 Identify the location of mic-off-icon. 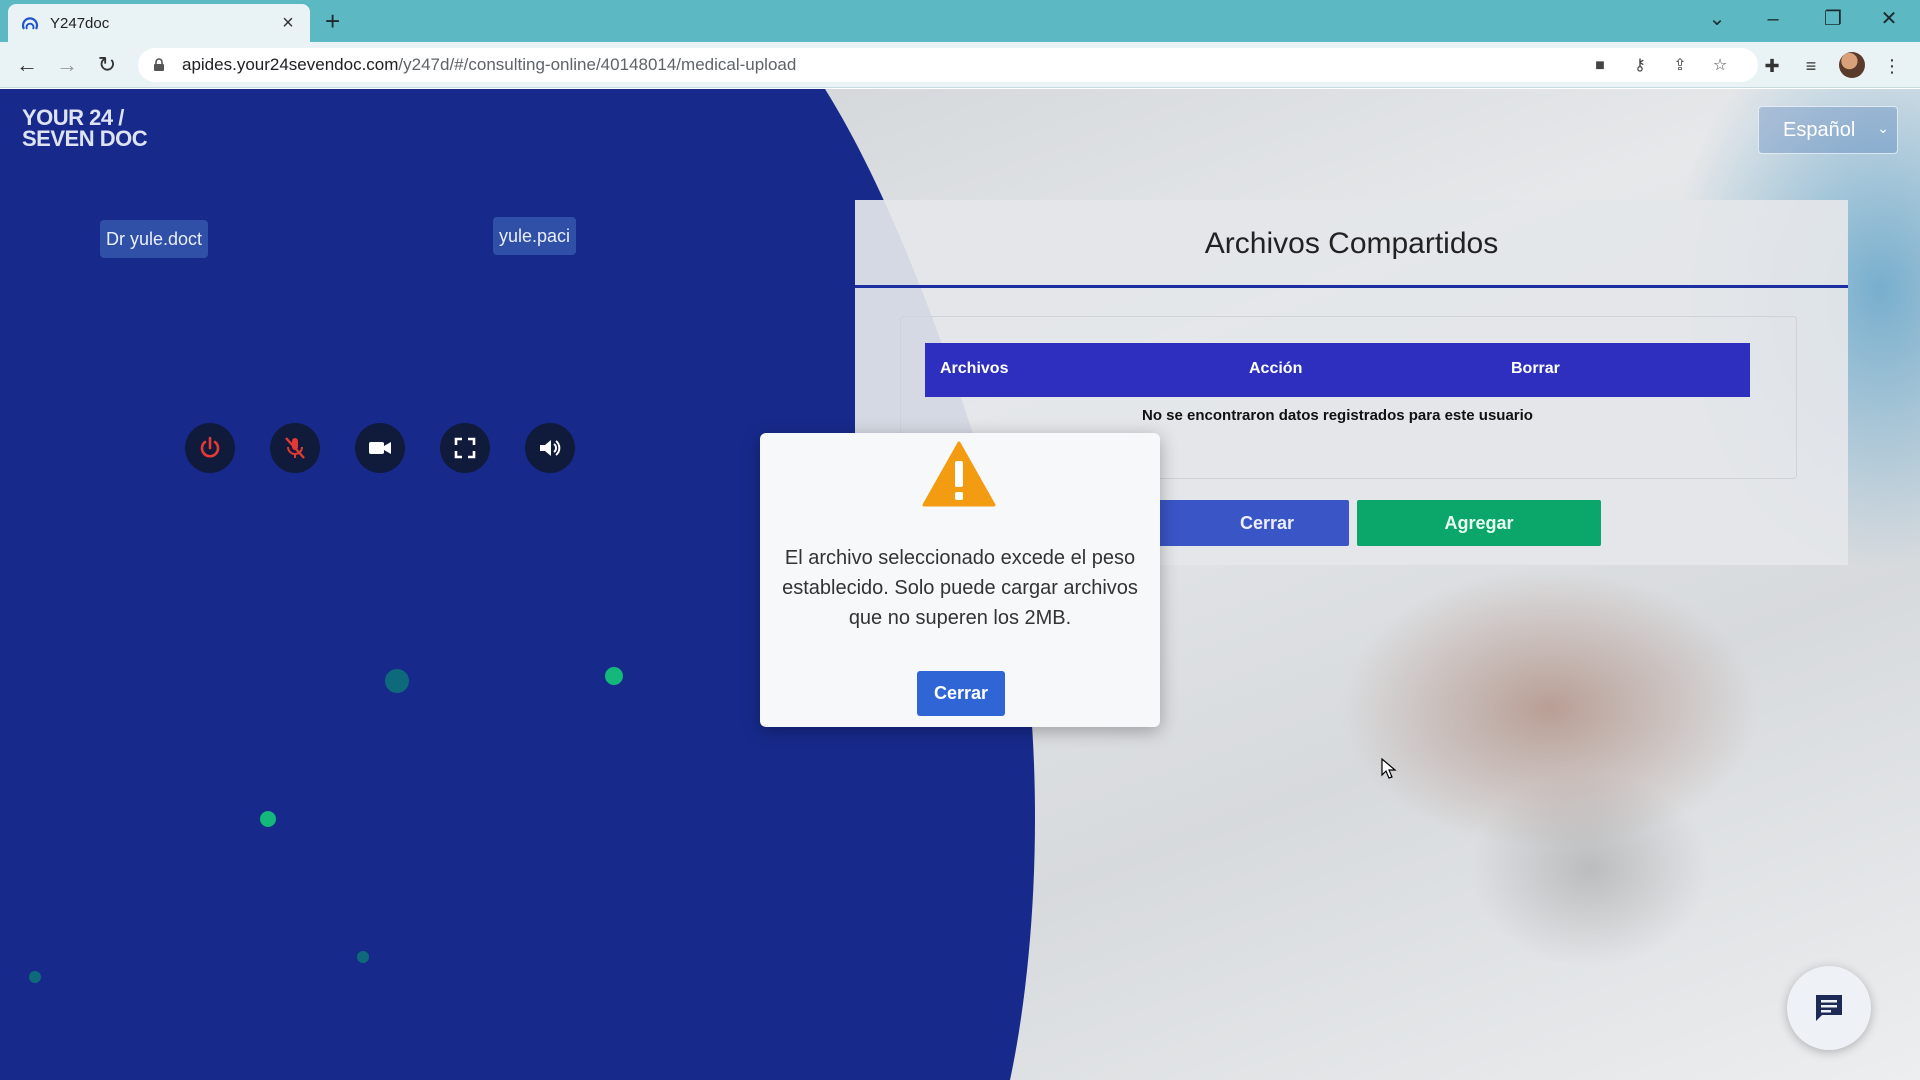
(295, 448).